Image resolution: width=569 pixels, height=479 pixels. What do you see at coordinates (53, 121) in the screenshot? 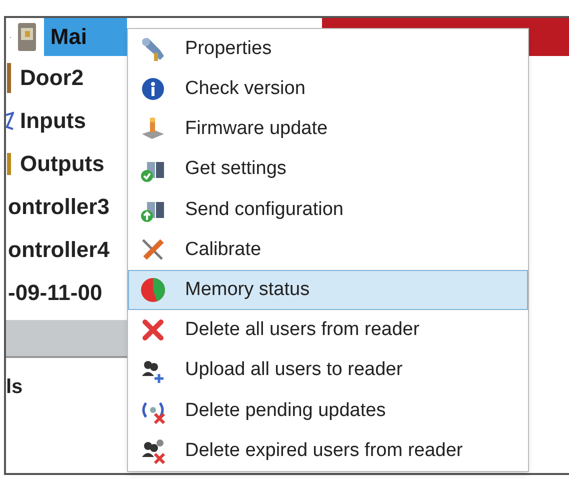
I see `tree-item: Inputs` at bounding box center [53, 121].